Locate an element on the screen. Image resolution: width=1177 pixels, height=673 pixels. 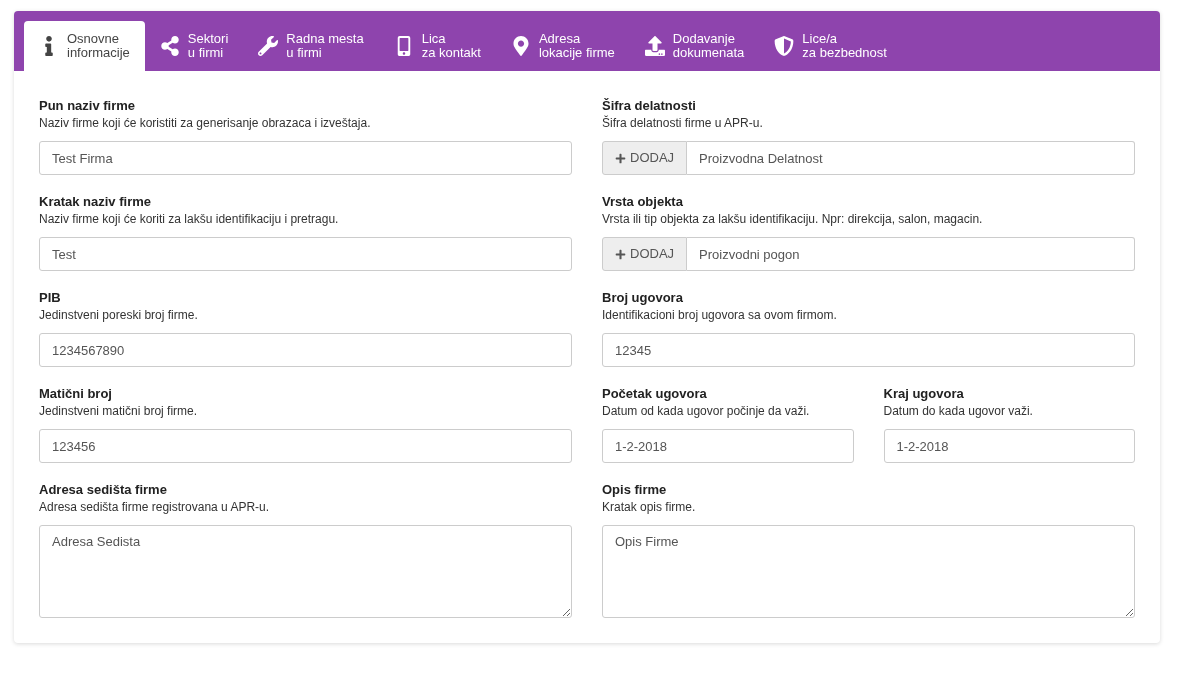
shield-icon is located at coordinates (784, 46).